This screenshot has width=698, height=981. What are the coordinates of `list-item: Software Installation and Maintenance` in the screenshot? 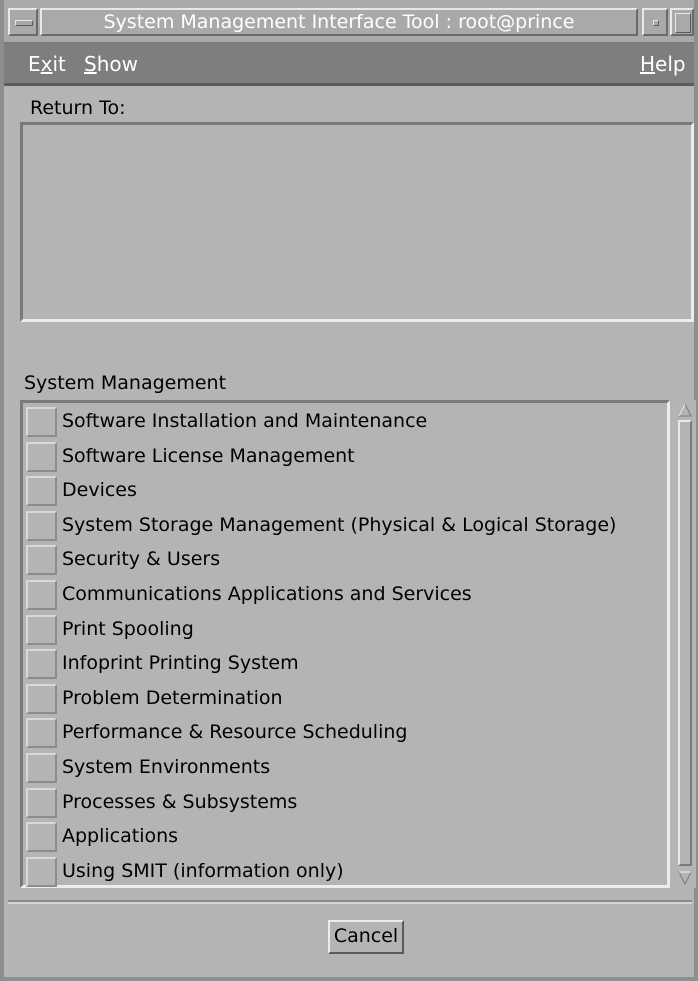 It's located at (341, 422).